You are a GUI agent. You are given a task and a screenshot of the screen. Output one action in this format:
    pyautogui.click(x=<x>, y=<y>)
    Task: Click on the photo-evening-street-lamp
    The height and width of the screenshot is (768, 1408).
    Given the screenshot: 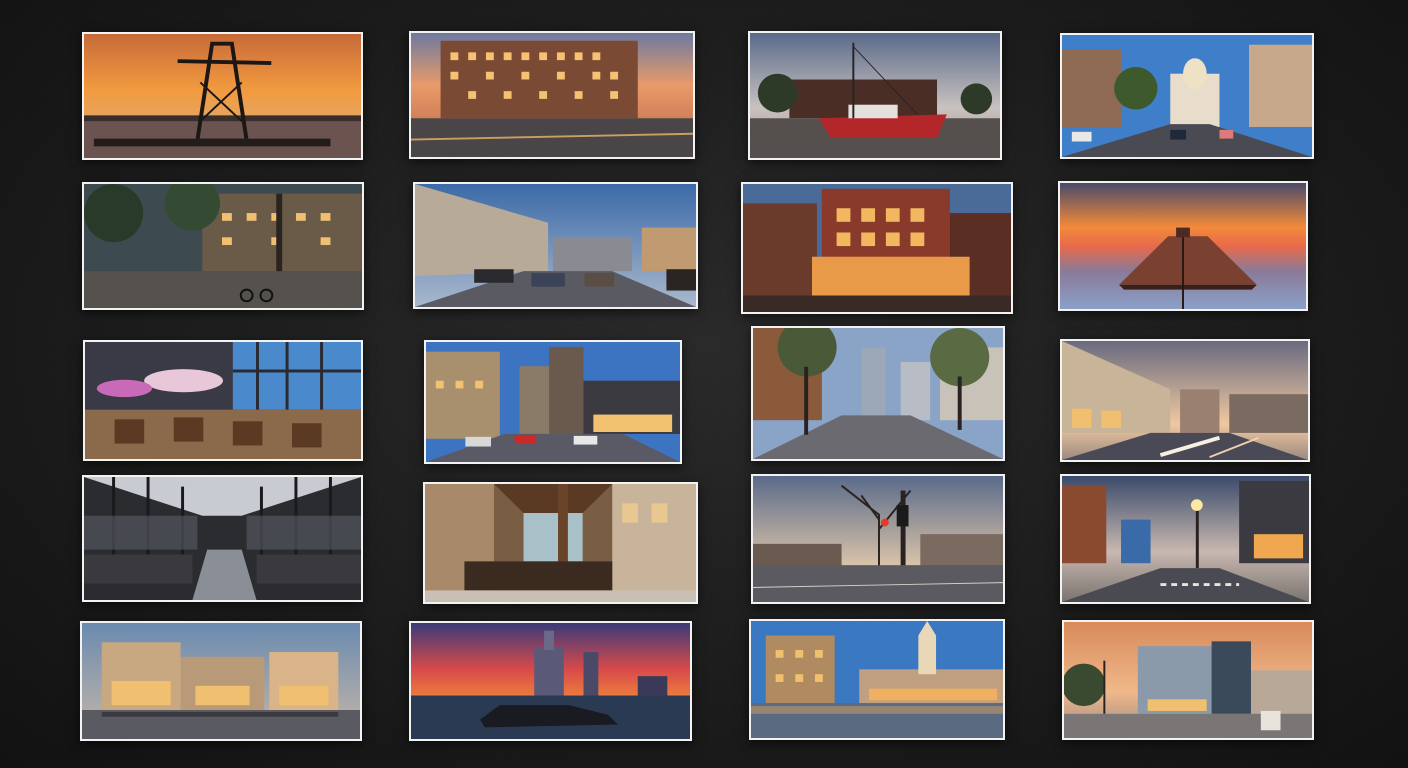 What is the action you would take?
    pyautogui.click(x=1185, y=539)
    